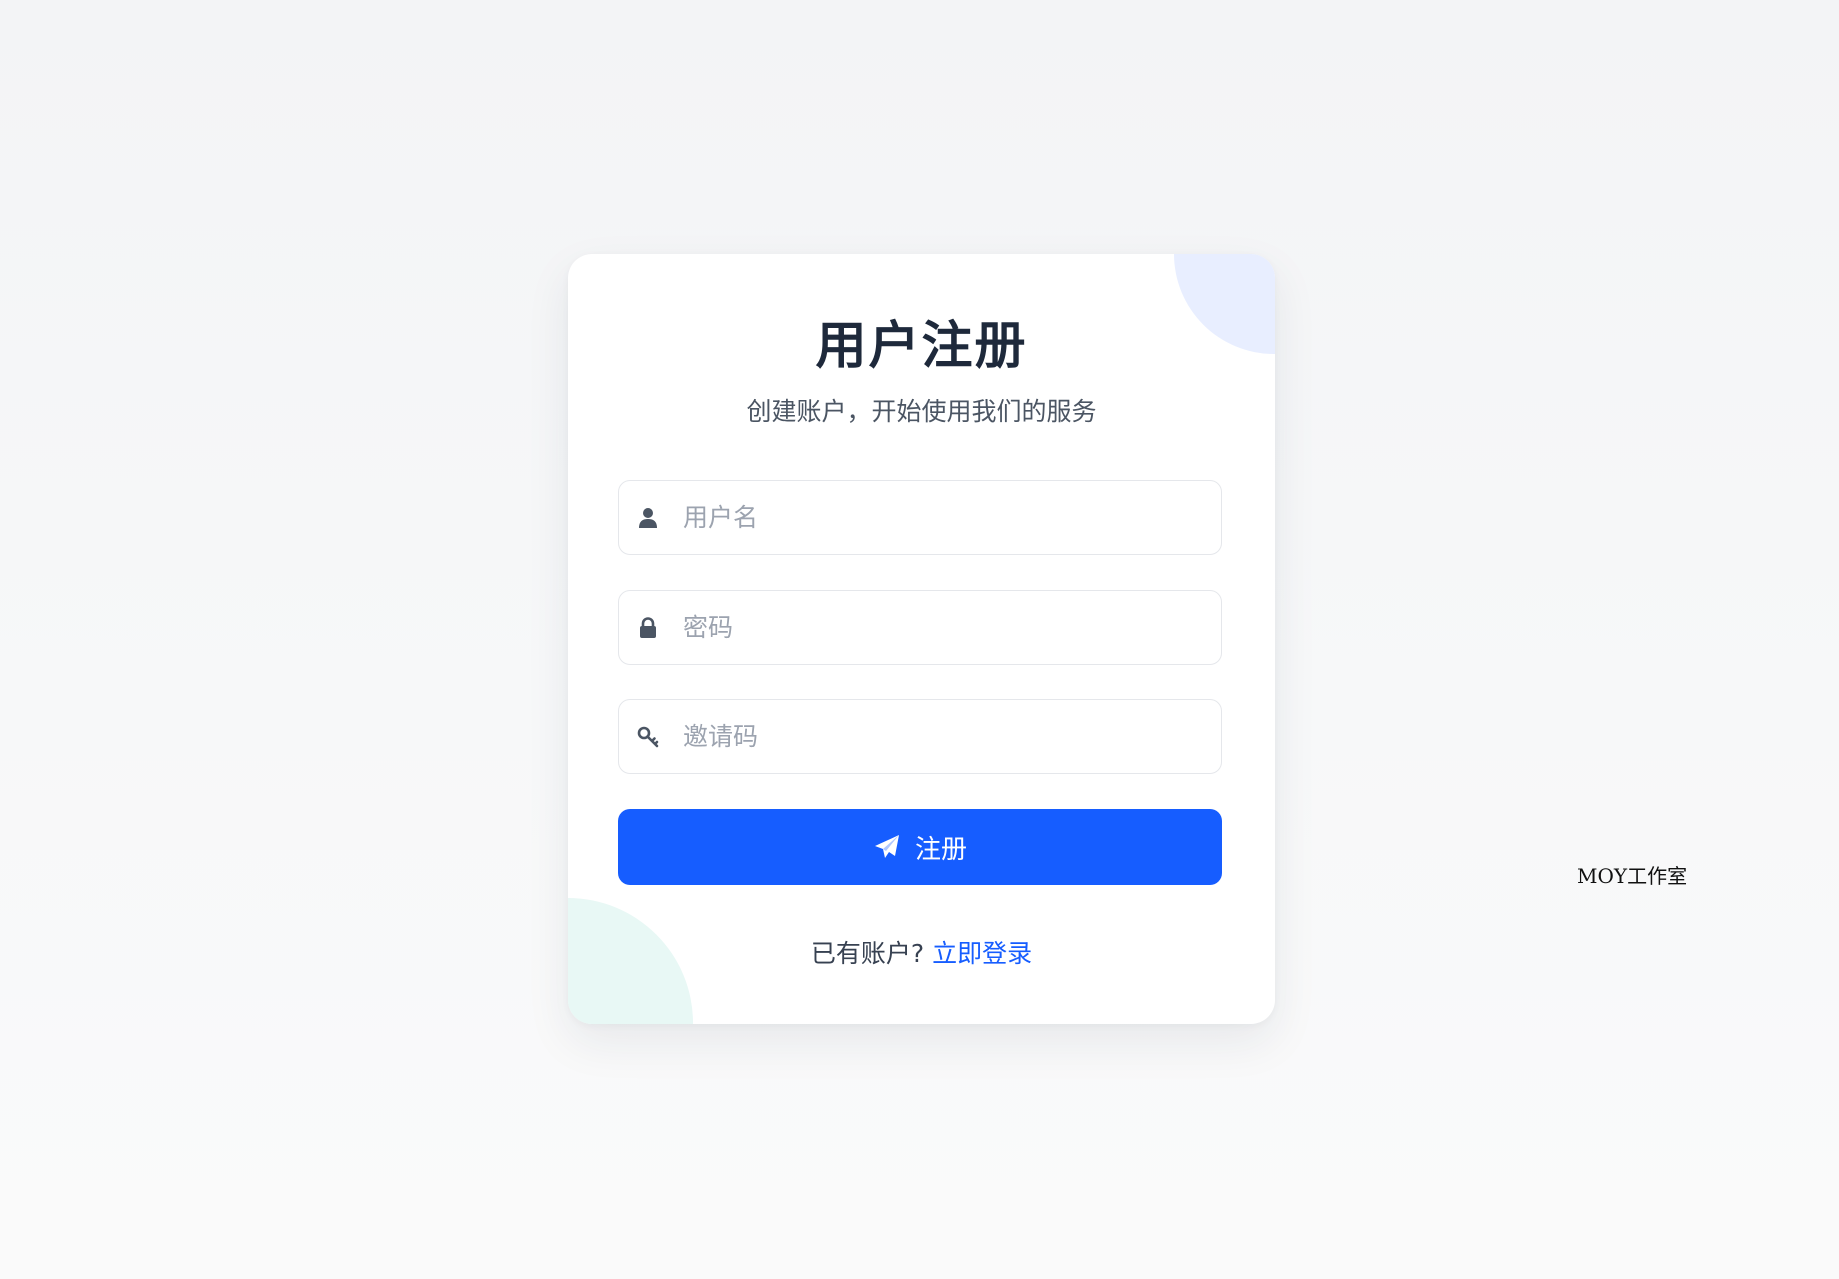 The width and height of the screenshot is (1839, 1279). What do you see at coordinates (871, 953) in the screenshot?
I see `login-prompt-text: 已有账户?` at bounding box center [871, 953].